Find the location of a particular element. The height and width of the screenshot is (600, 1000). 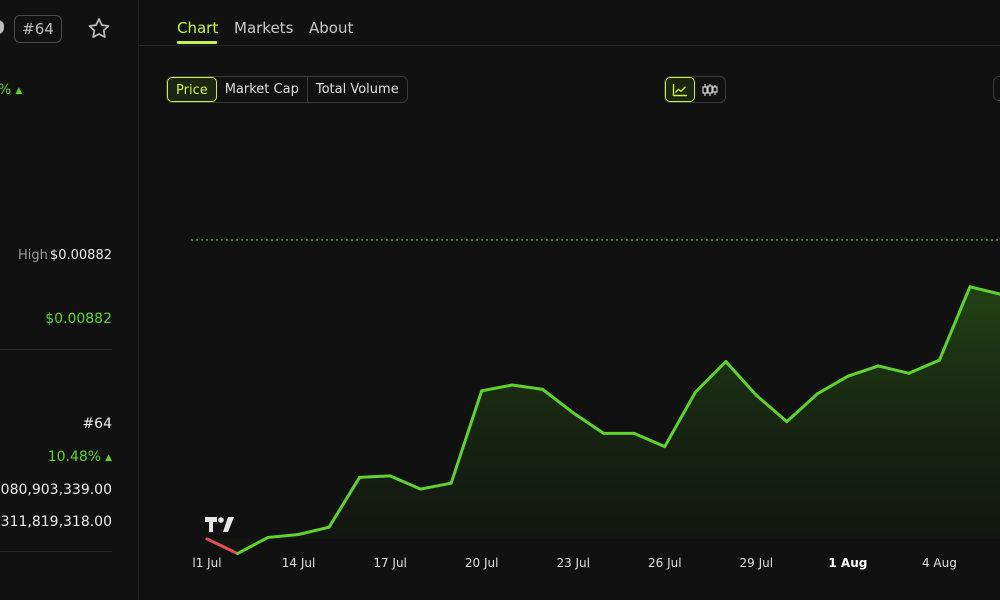

x-tick-label: 17 Jul is located at coordinates (390, 563).